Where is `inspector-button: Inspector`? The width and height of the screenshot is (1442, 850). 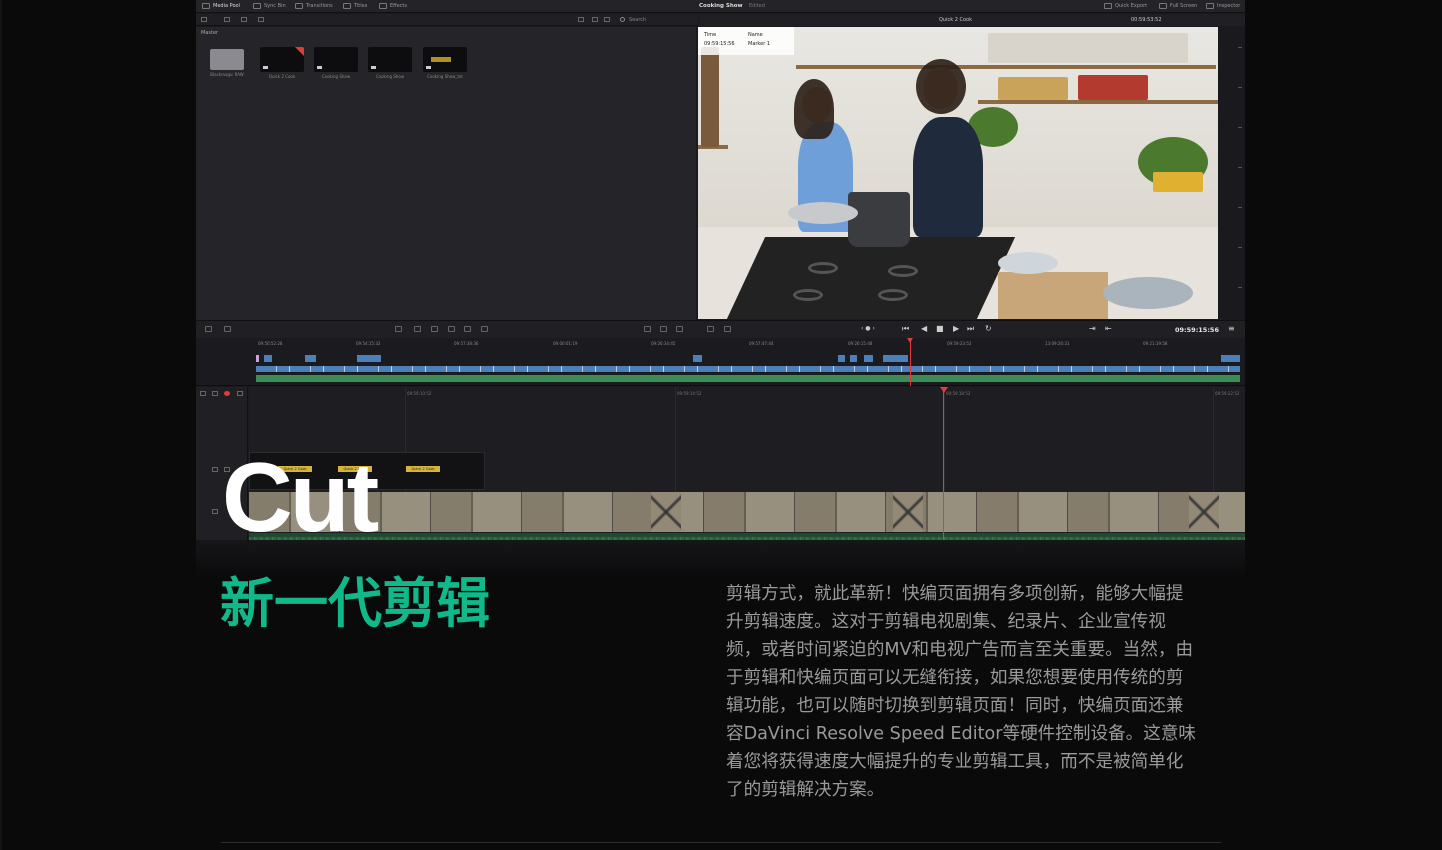
inspector-button: Inspector is located at coordinates (1223, 6).